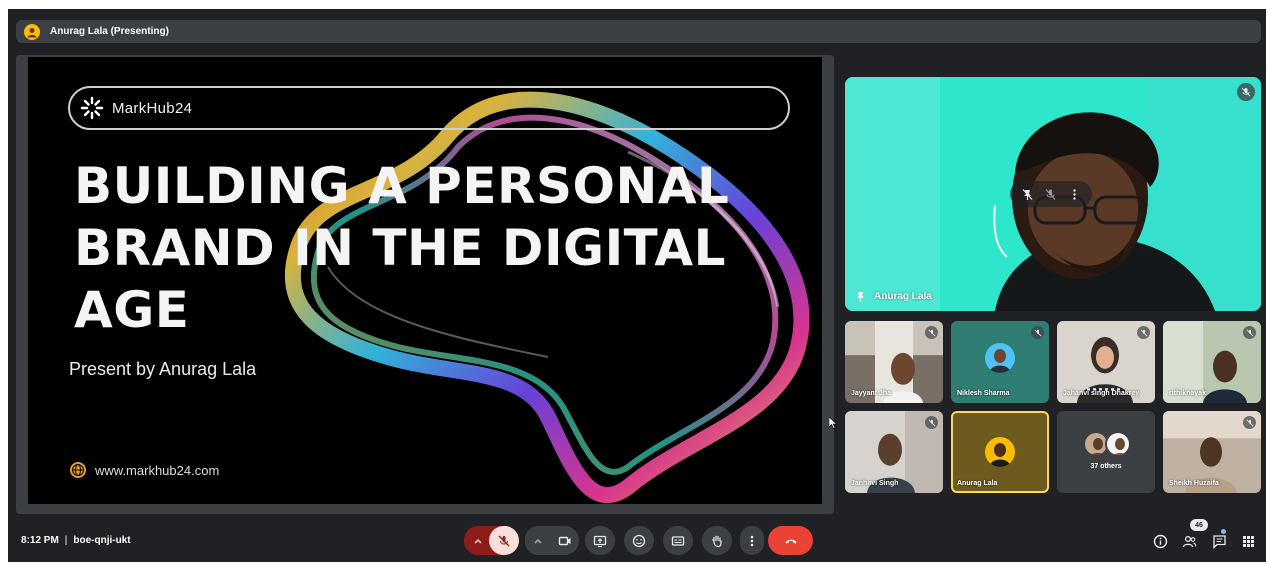 Image resolution: width=1268 pixels, height=566 pixels. What do you see at coordinates (402, 186) in the screenshot?
I see `slide-title-line: BUILDING A PERSONAL` at bounding box center [402, 186].